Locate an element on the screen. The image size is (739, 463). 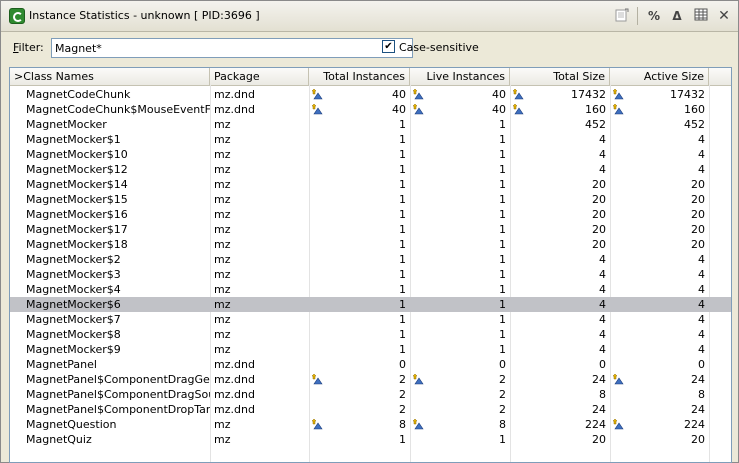
filter-bar: Filter: ✔ Case-sensitive is located at coordinates (369, 47).